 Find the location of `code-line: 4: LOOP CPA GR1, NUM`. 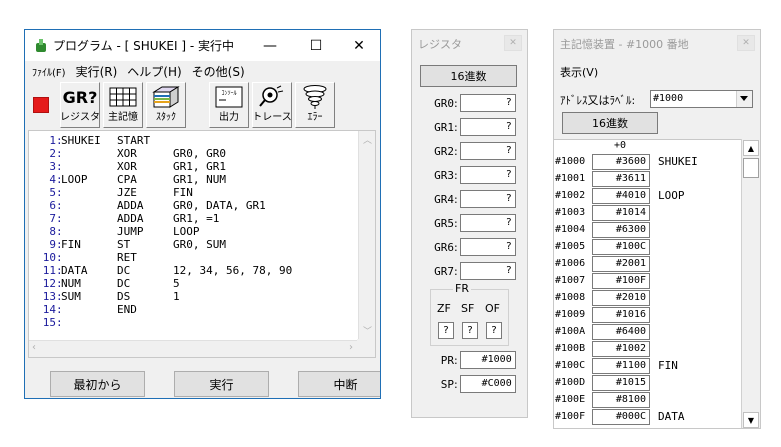

code-line: 4: LOOP CPA GR1, NUM is located at coordinates (193, 179).